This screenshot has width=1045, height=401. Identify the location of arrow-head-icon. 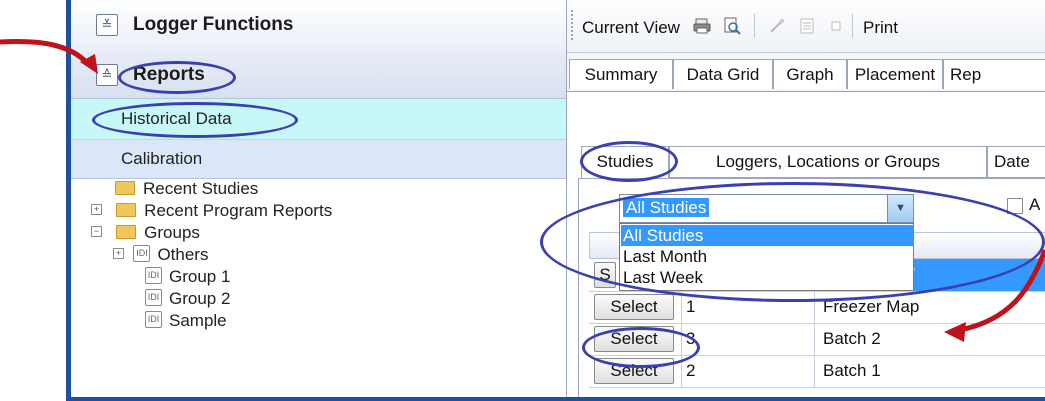
(955, 332).